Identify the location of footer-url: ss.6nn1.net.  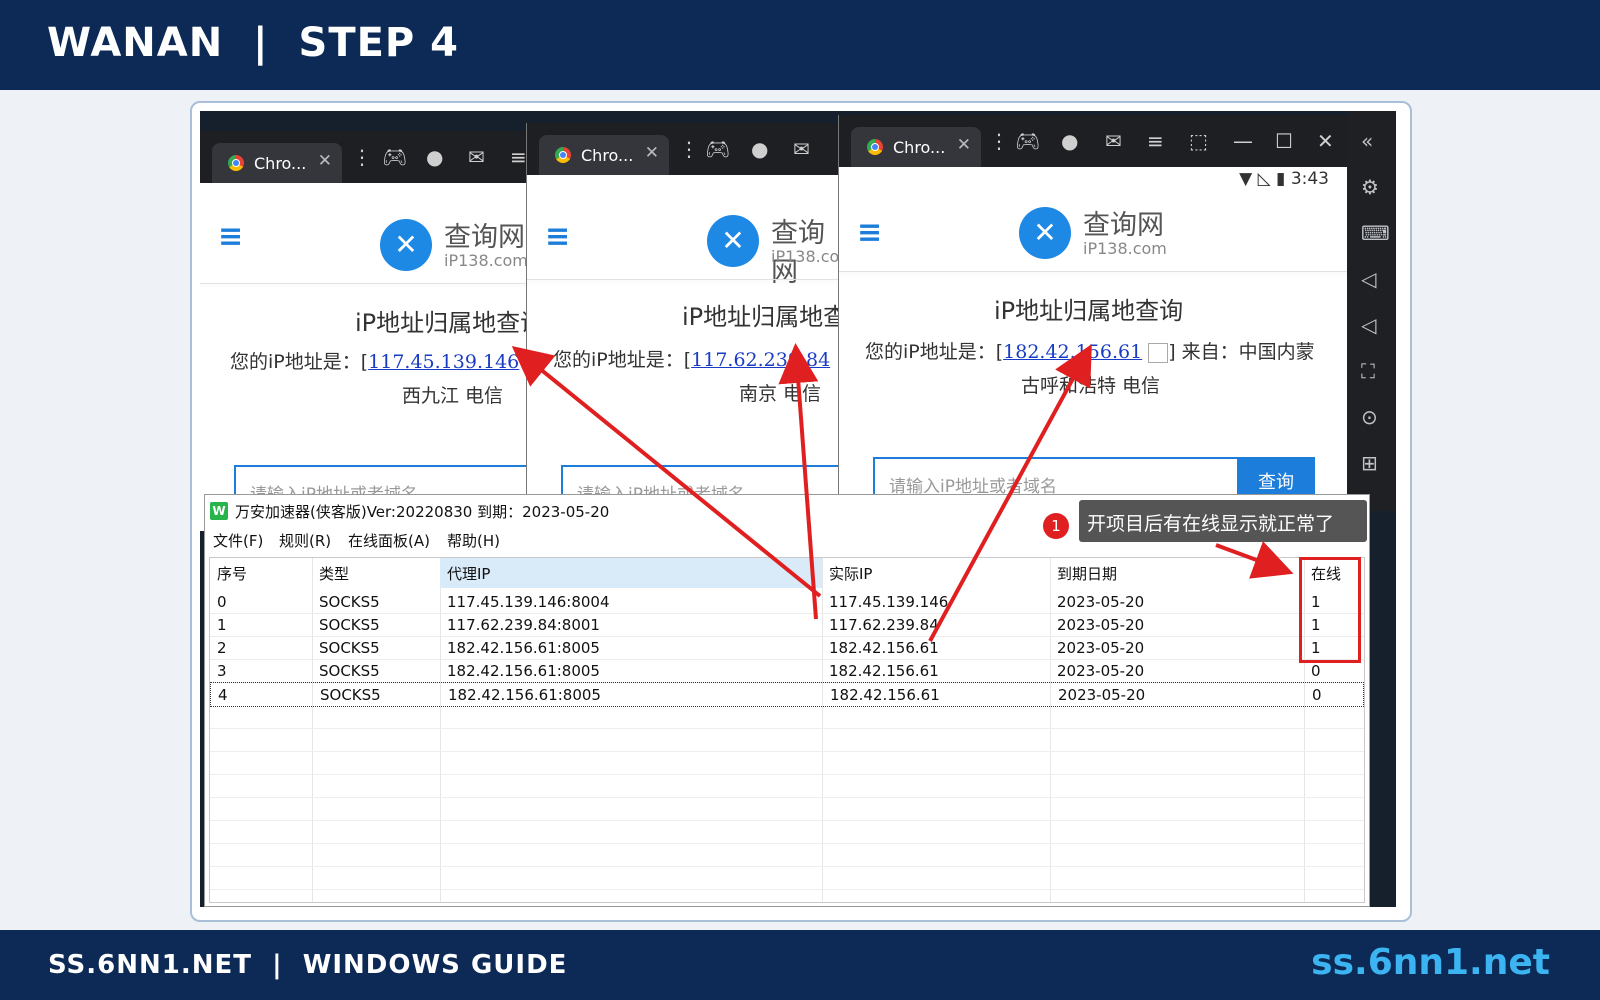
(1430, 962).